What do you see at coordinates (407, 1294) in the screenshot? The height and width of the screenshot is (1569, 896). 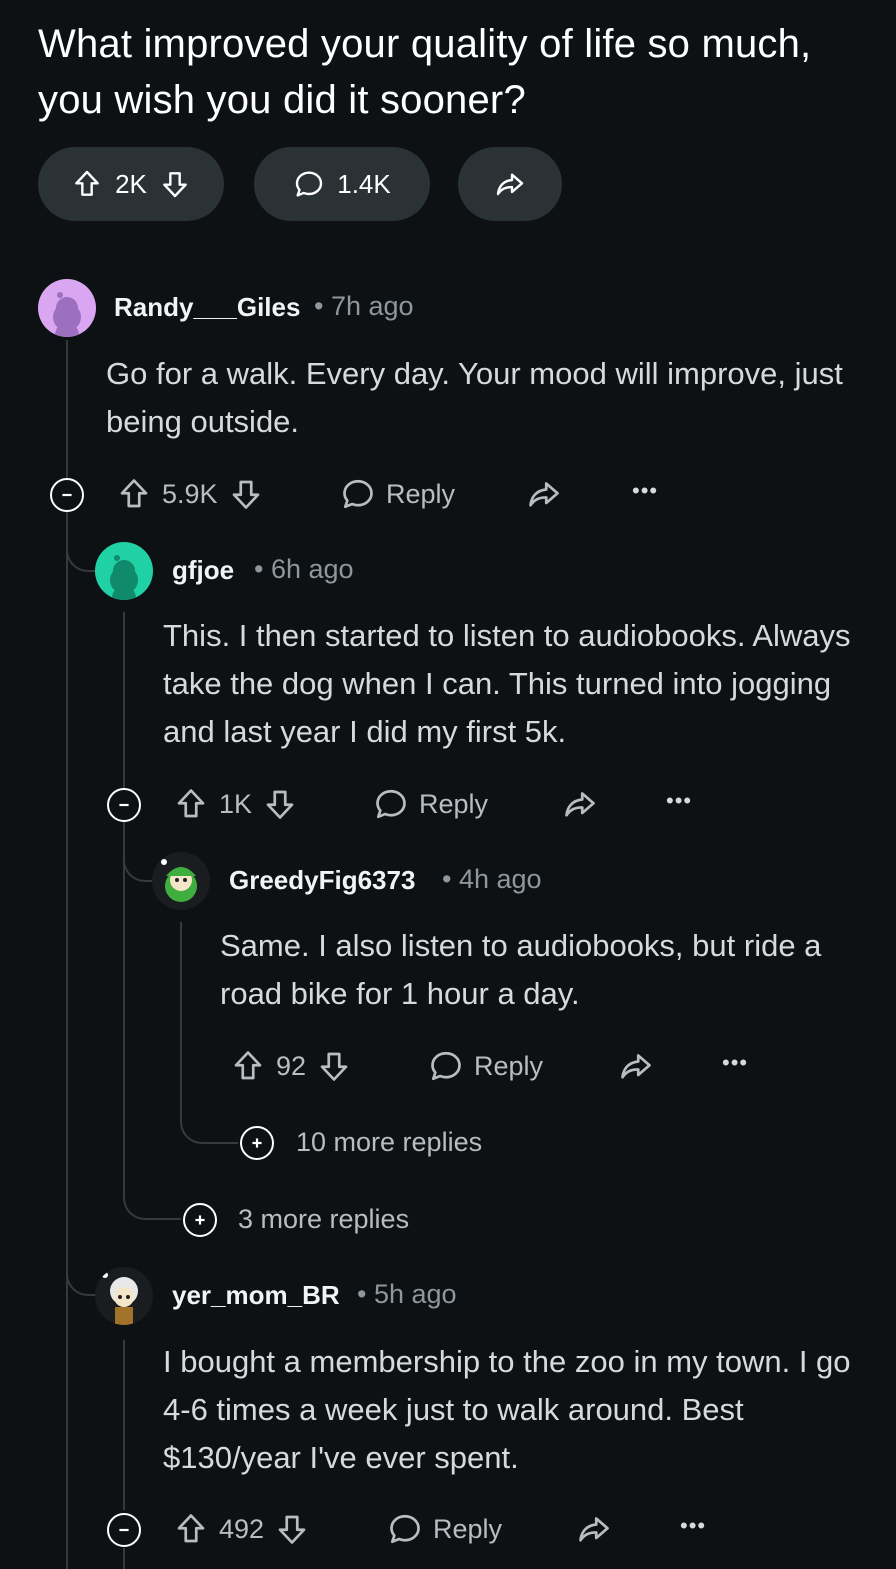 I see `comment-timestamp: • 5h ago` at bounding box center [407, 1294].